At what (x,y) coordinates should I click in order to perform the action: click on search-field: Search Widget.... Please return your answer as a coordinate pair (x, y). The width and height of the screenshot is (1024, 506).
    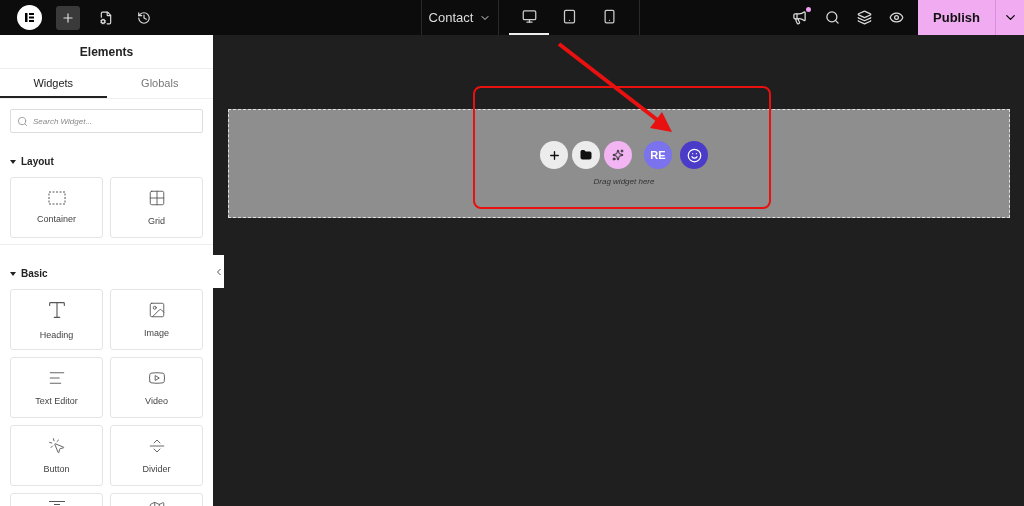
    Looking at the image, I should click on (106, 121).